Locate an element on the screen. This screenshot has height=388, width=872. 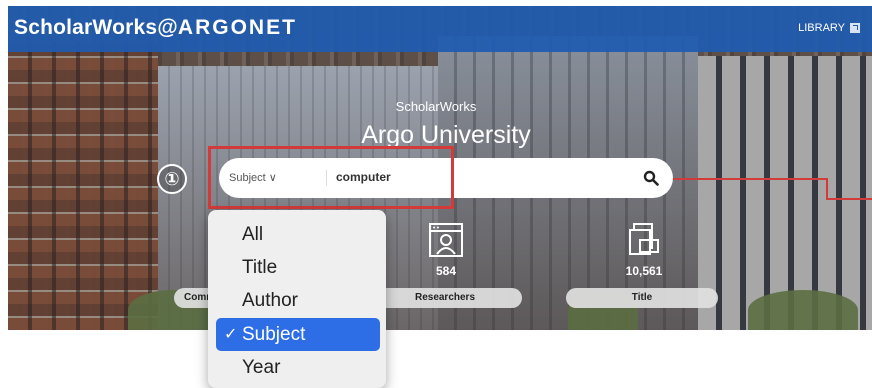
stat-researchers: Researchers is located at coordinates (445, 298).